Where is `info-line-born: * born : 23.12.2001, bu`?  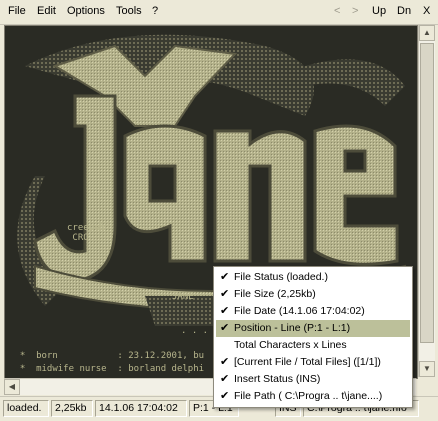 info-line-born: * born : 23.12.2001, bu is located at coordinates (107, 356).